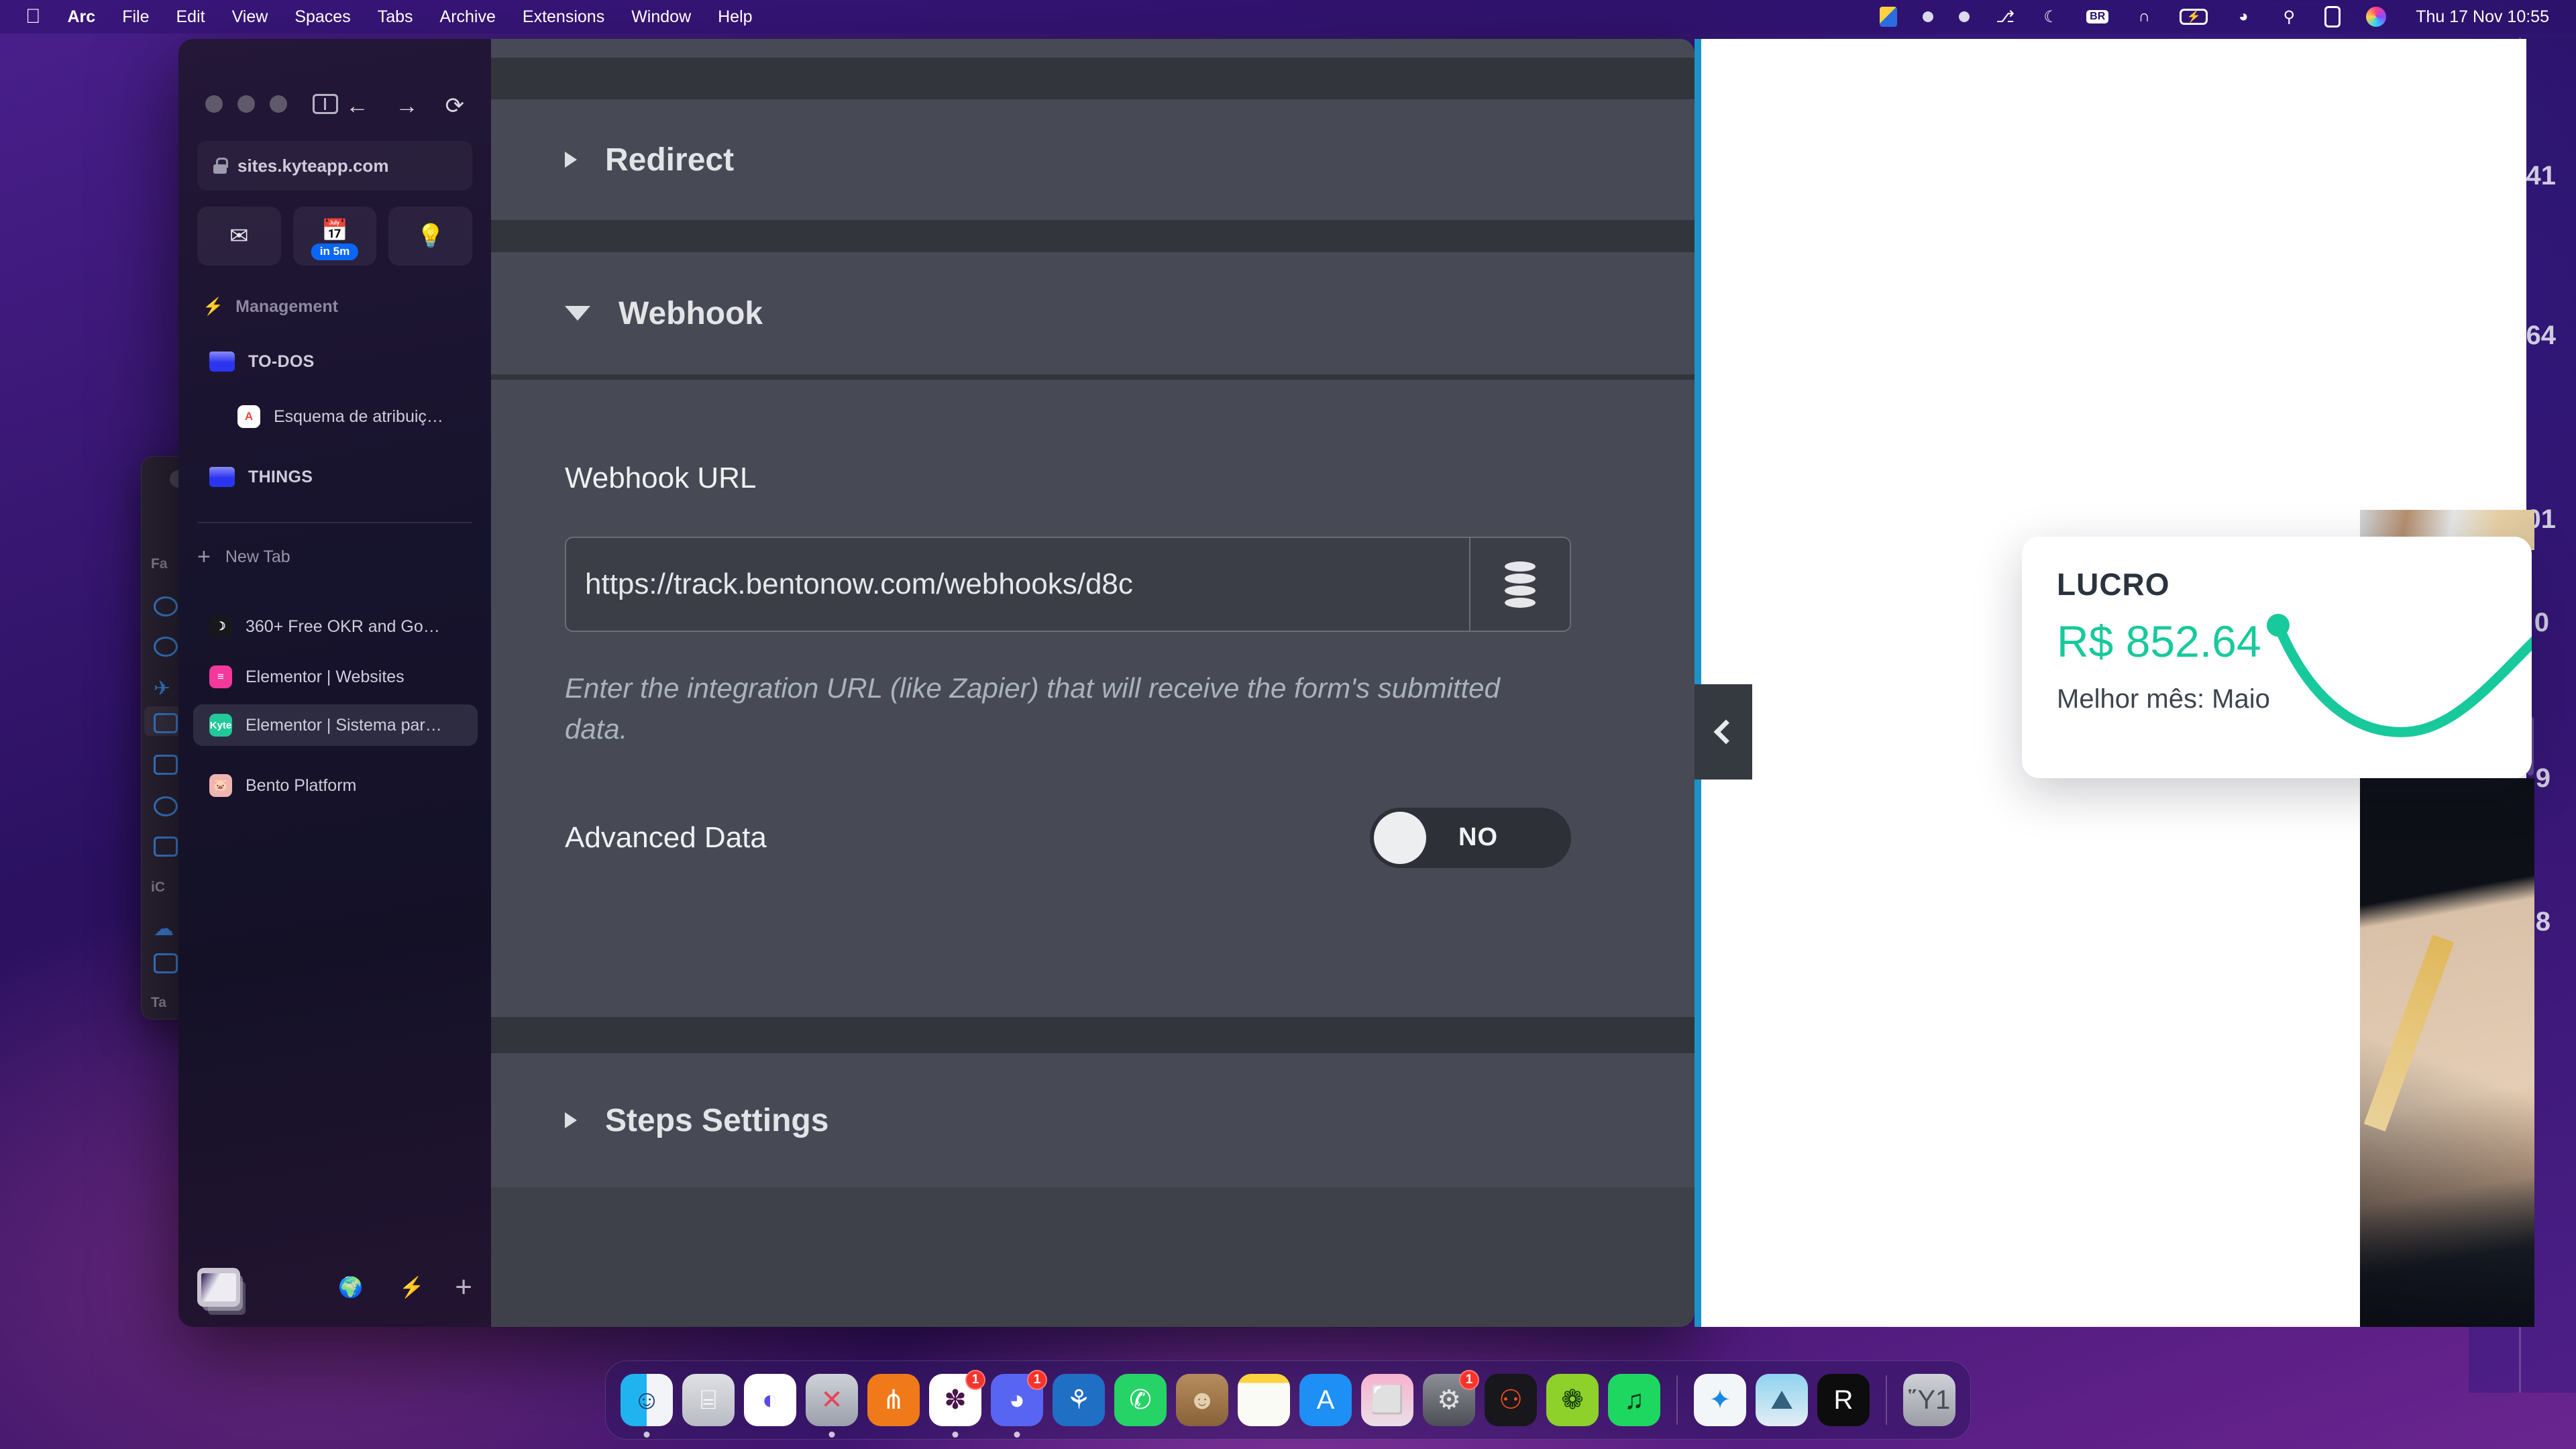 The height and width of the screenshot is (1449, 2576). I want to click on address-bar: sites.kyteapp.com, so click(334, 166).